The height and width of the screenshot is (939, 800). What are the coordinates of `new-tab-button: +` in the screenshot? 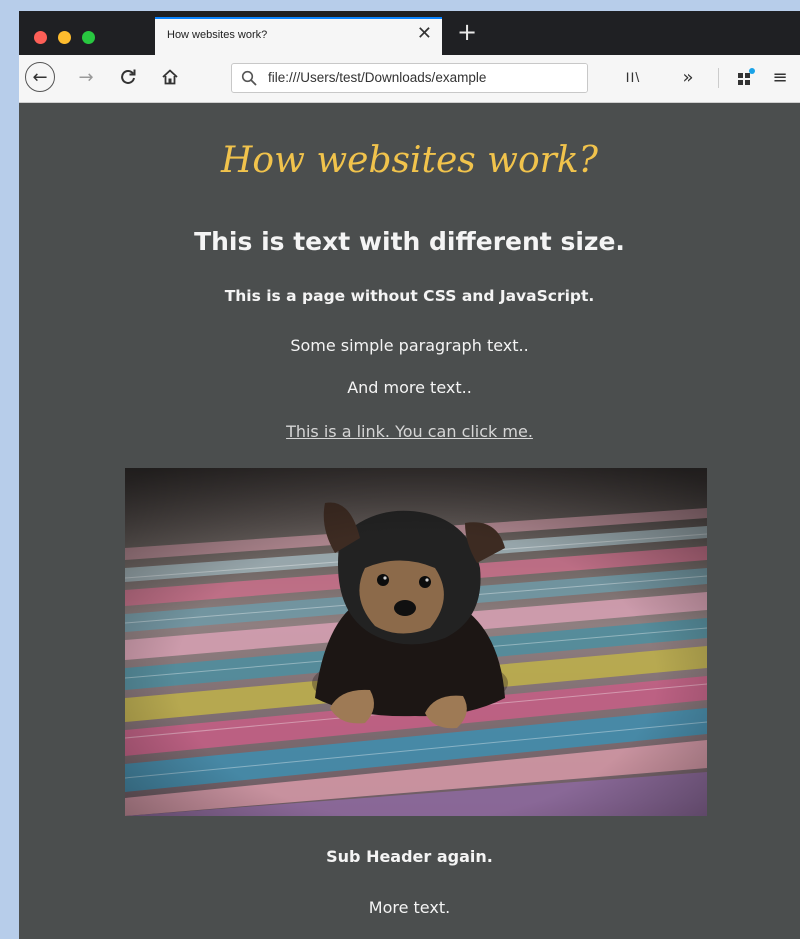 It's located at (467, 32).